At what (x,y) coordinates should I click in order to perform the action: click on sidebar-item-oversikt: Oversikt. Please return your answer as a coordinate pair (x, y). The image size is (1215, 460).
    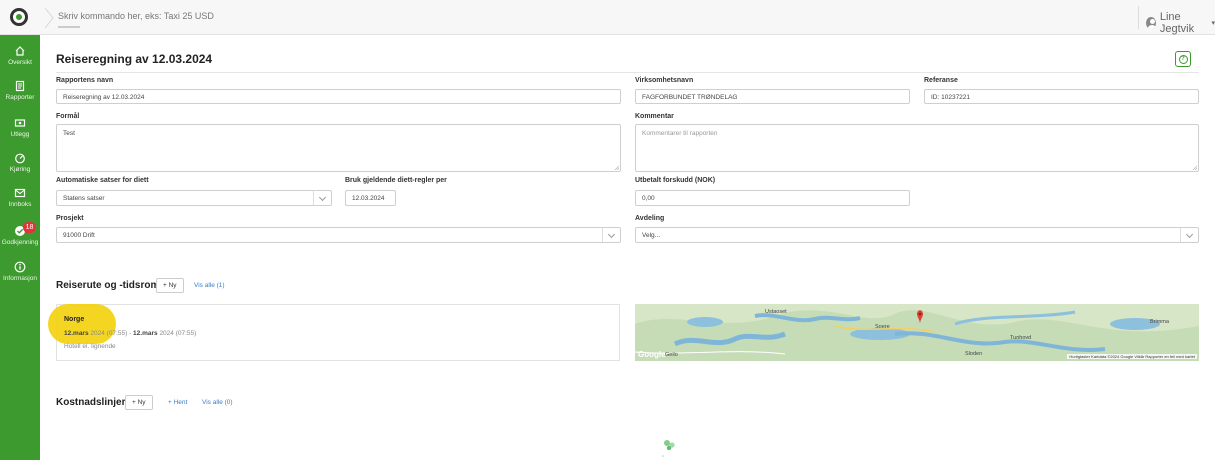
    Looking at the image, I should click on (20, 55).